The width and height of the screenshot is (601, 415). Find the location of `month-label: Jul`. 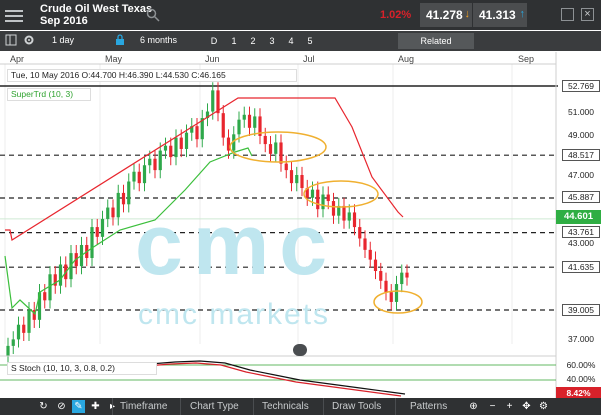

month-label: Jul is located at coordinates (309, 59).